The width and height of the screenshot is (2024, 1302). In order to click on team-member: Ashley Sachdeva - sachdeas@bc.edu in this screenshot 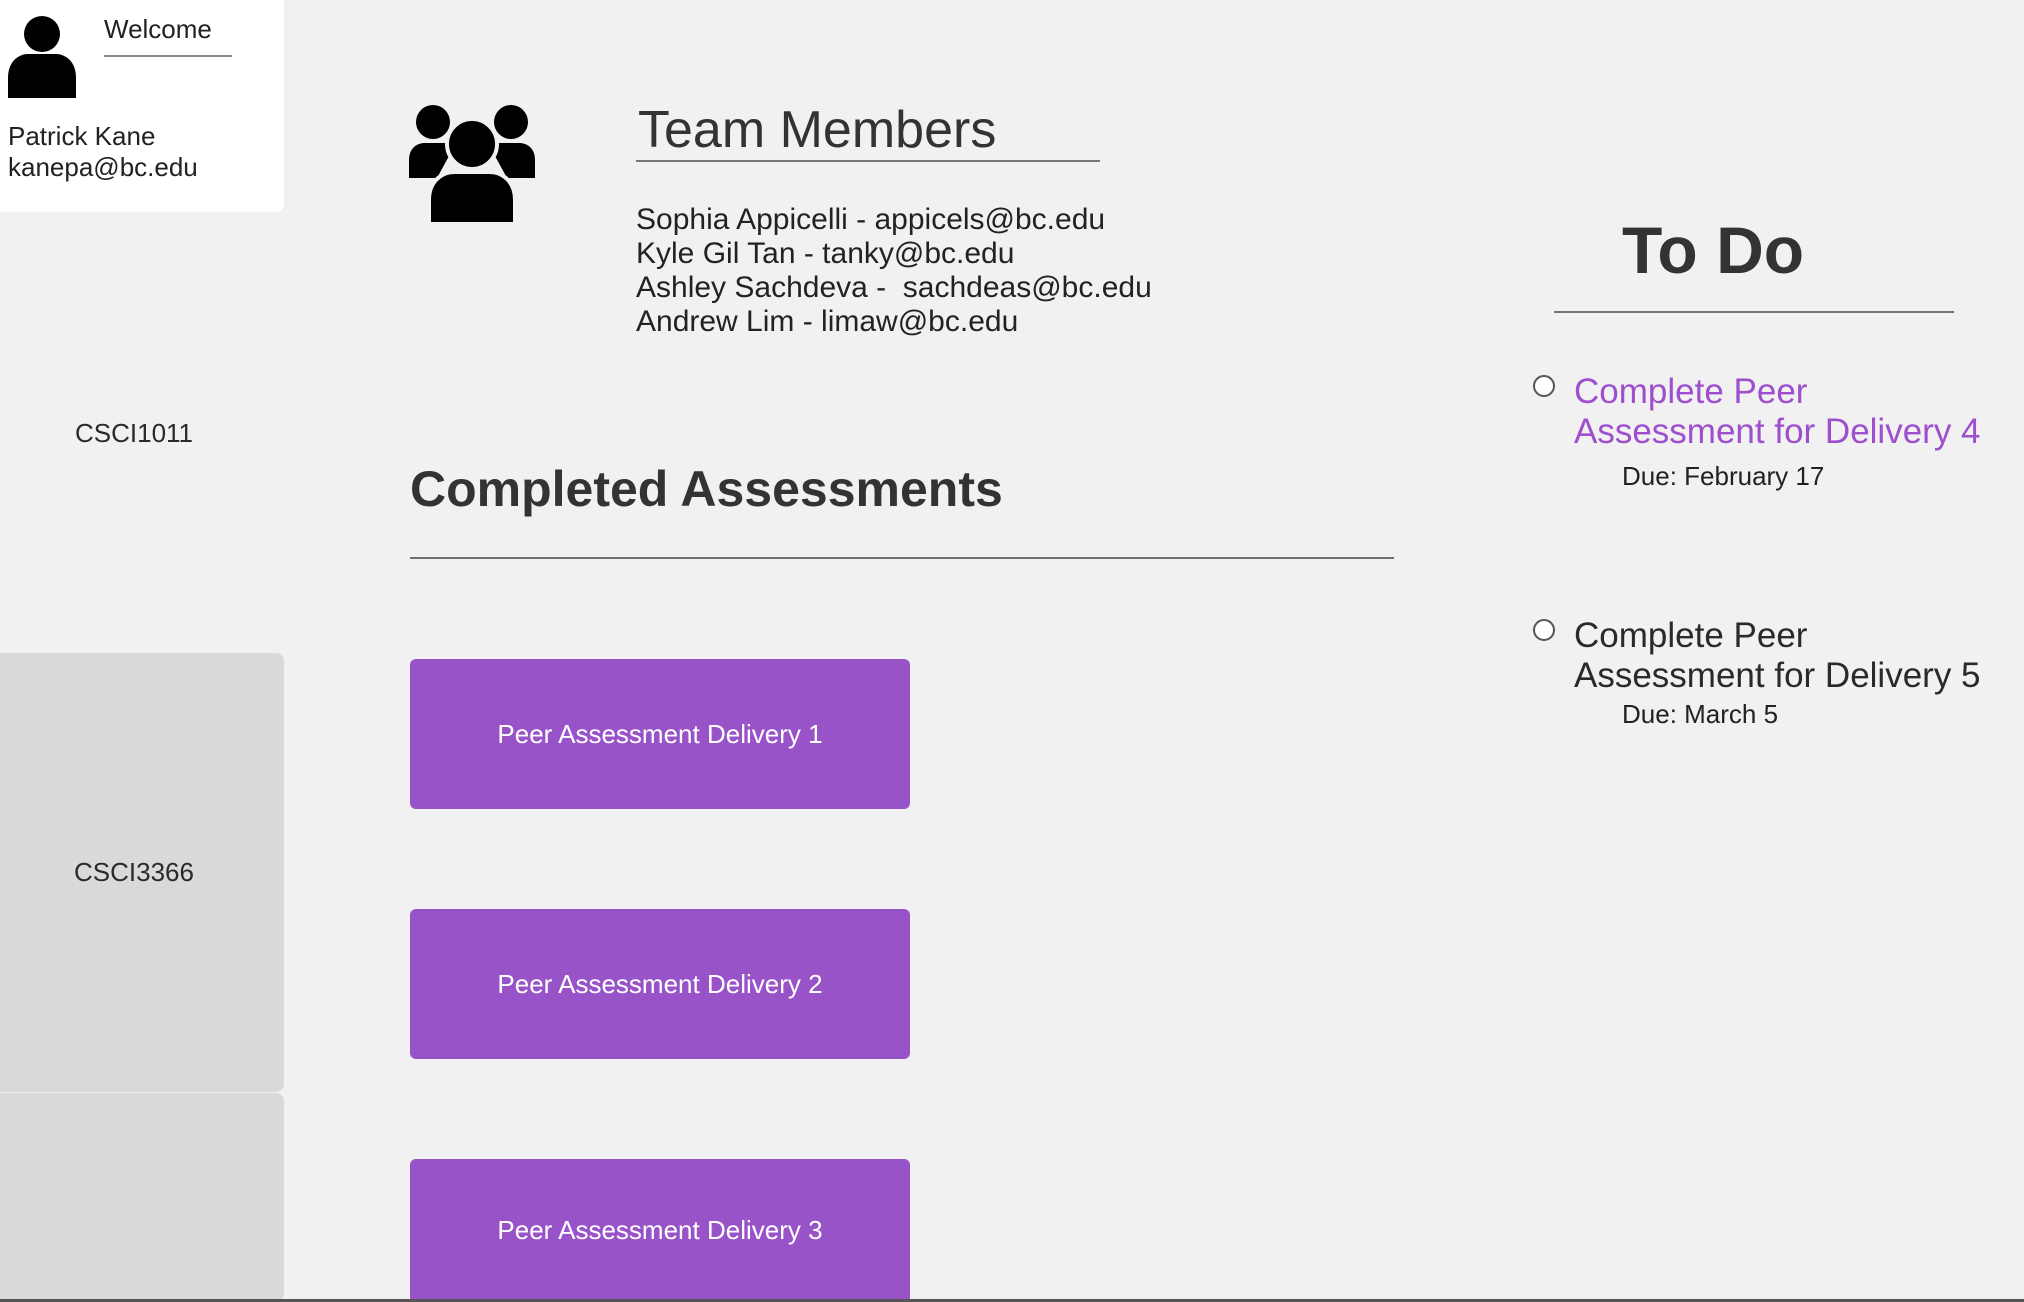, I will do `click(894, 287)`.